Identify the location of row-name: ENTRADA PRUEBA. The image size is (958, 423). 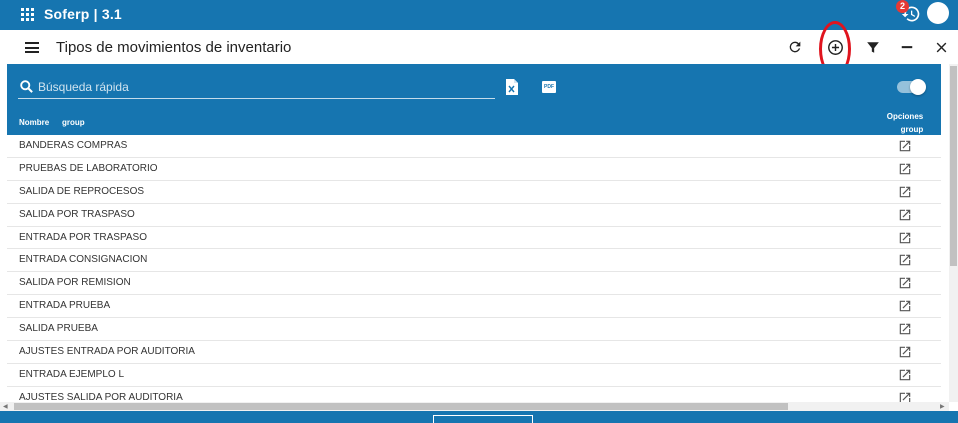
(65, 306).